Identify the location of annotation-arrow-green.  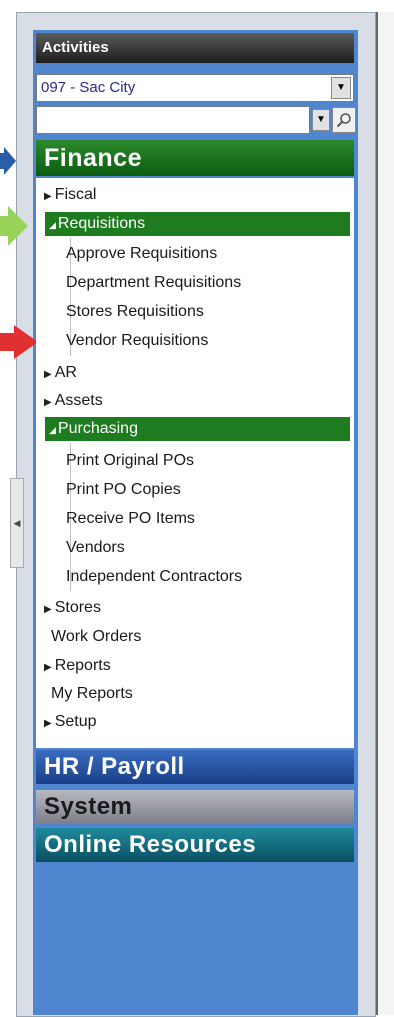
(14, 226).